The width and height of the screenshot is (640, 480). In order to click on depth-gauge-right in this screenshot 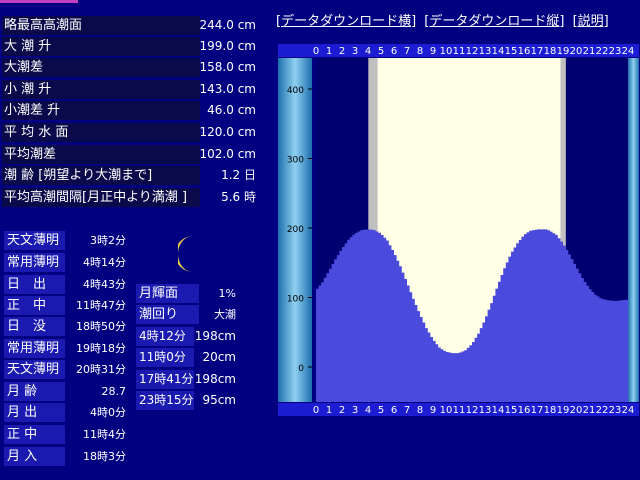, I will do `click(633, 230)`.